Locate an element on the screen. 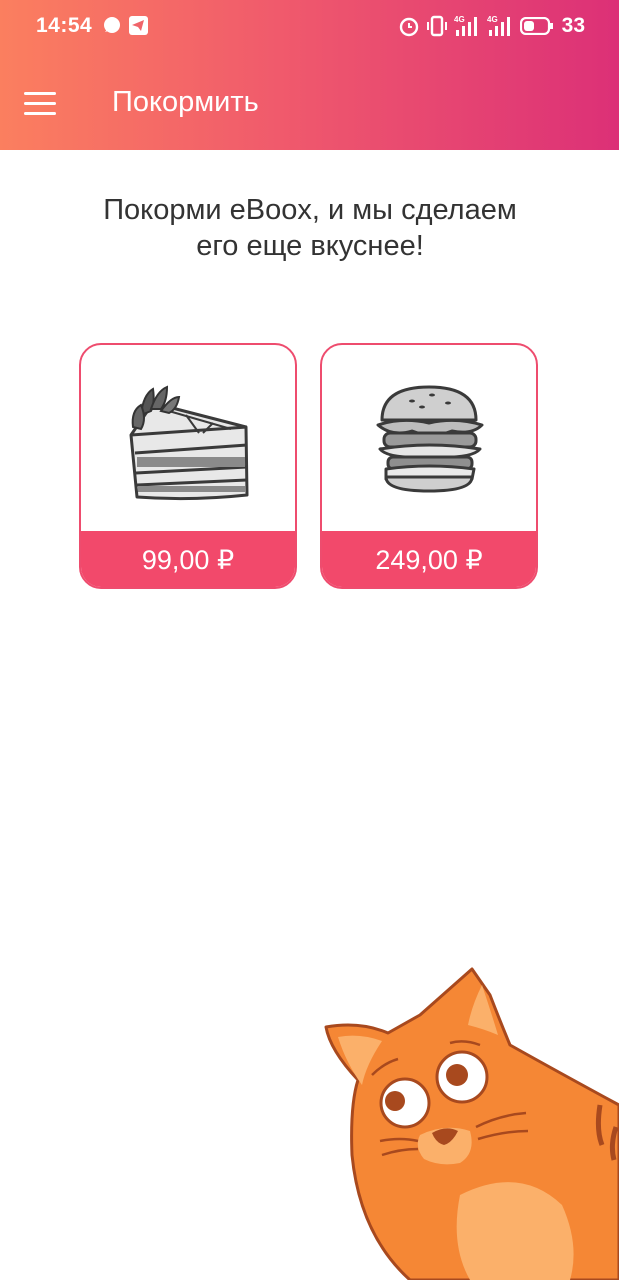  alarm-icon is located at coordinates (409, 28).